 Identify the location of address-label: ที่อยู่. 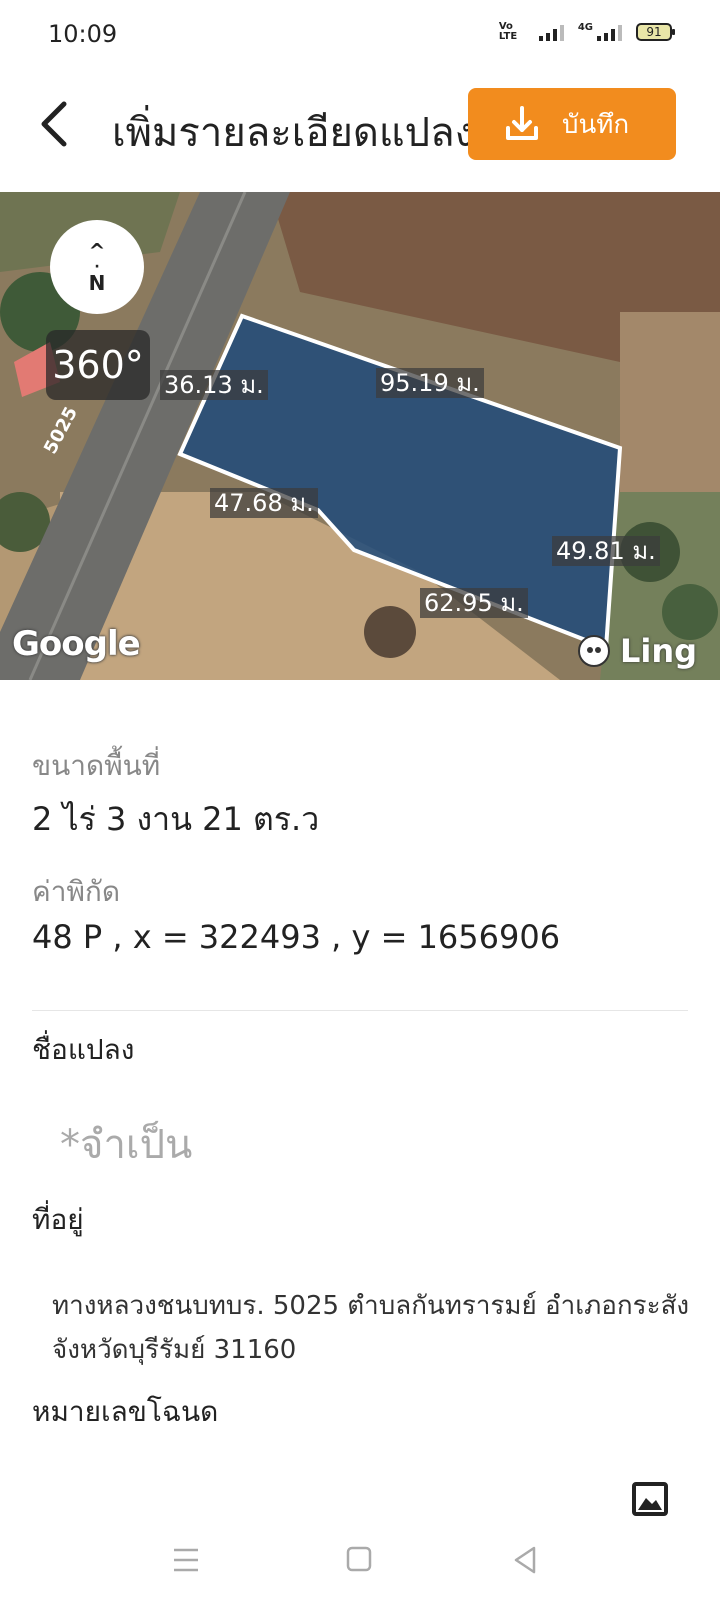
(58, 1219).